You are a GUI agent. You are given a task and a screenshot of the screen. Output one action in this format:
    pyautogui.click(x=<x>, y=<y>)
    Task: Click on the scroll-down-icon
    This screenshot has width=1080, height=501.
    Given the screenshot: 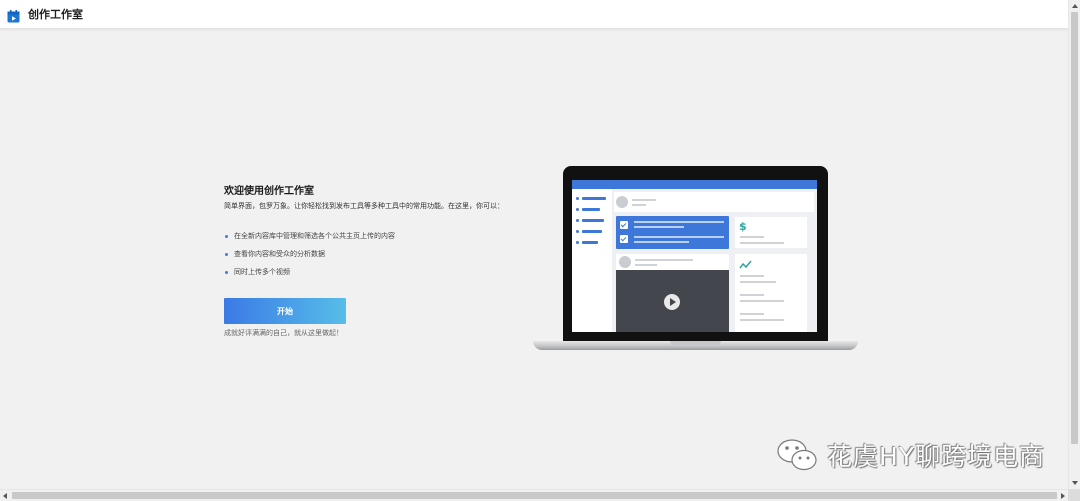 What is the action you would take?
    pyautogui.click(x=1075, y=483)
    